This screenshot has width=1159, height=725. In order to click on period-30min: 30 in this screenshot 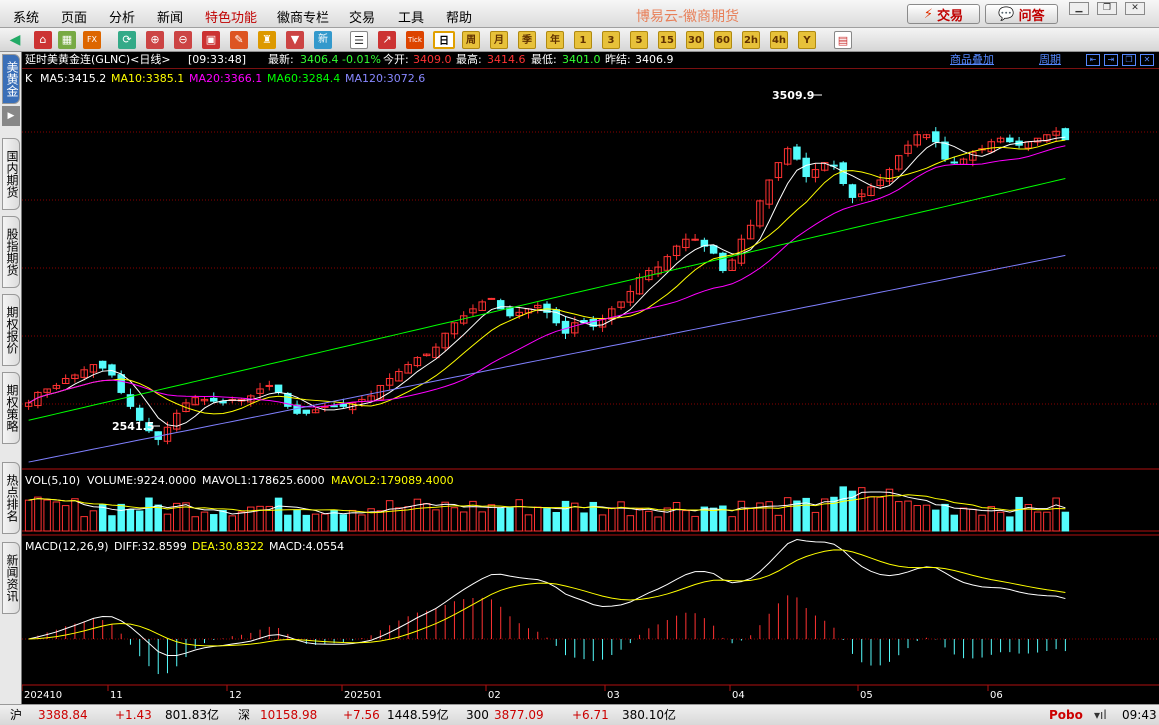, I will do `click(695, 40)`.